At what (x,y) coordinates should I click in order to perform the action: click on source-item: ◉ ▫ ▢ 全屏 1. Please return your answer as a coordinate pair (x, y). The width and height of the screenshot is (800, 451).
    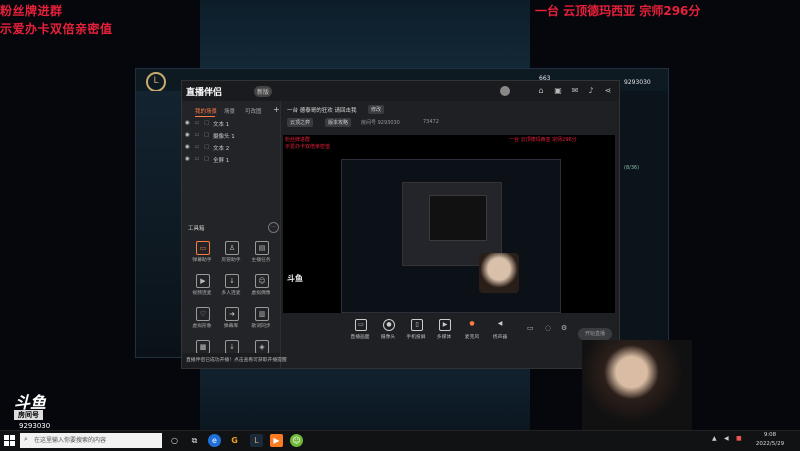
    Looking at the image, I should click on (231, 161).